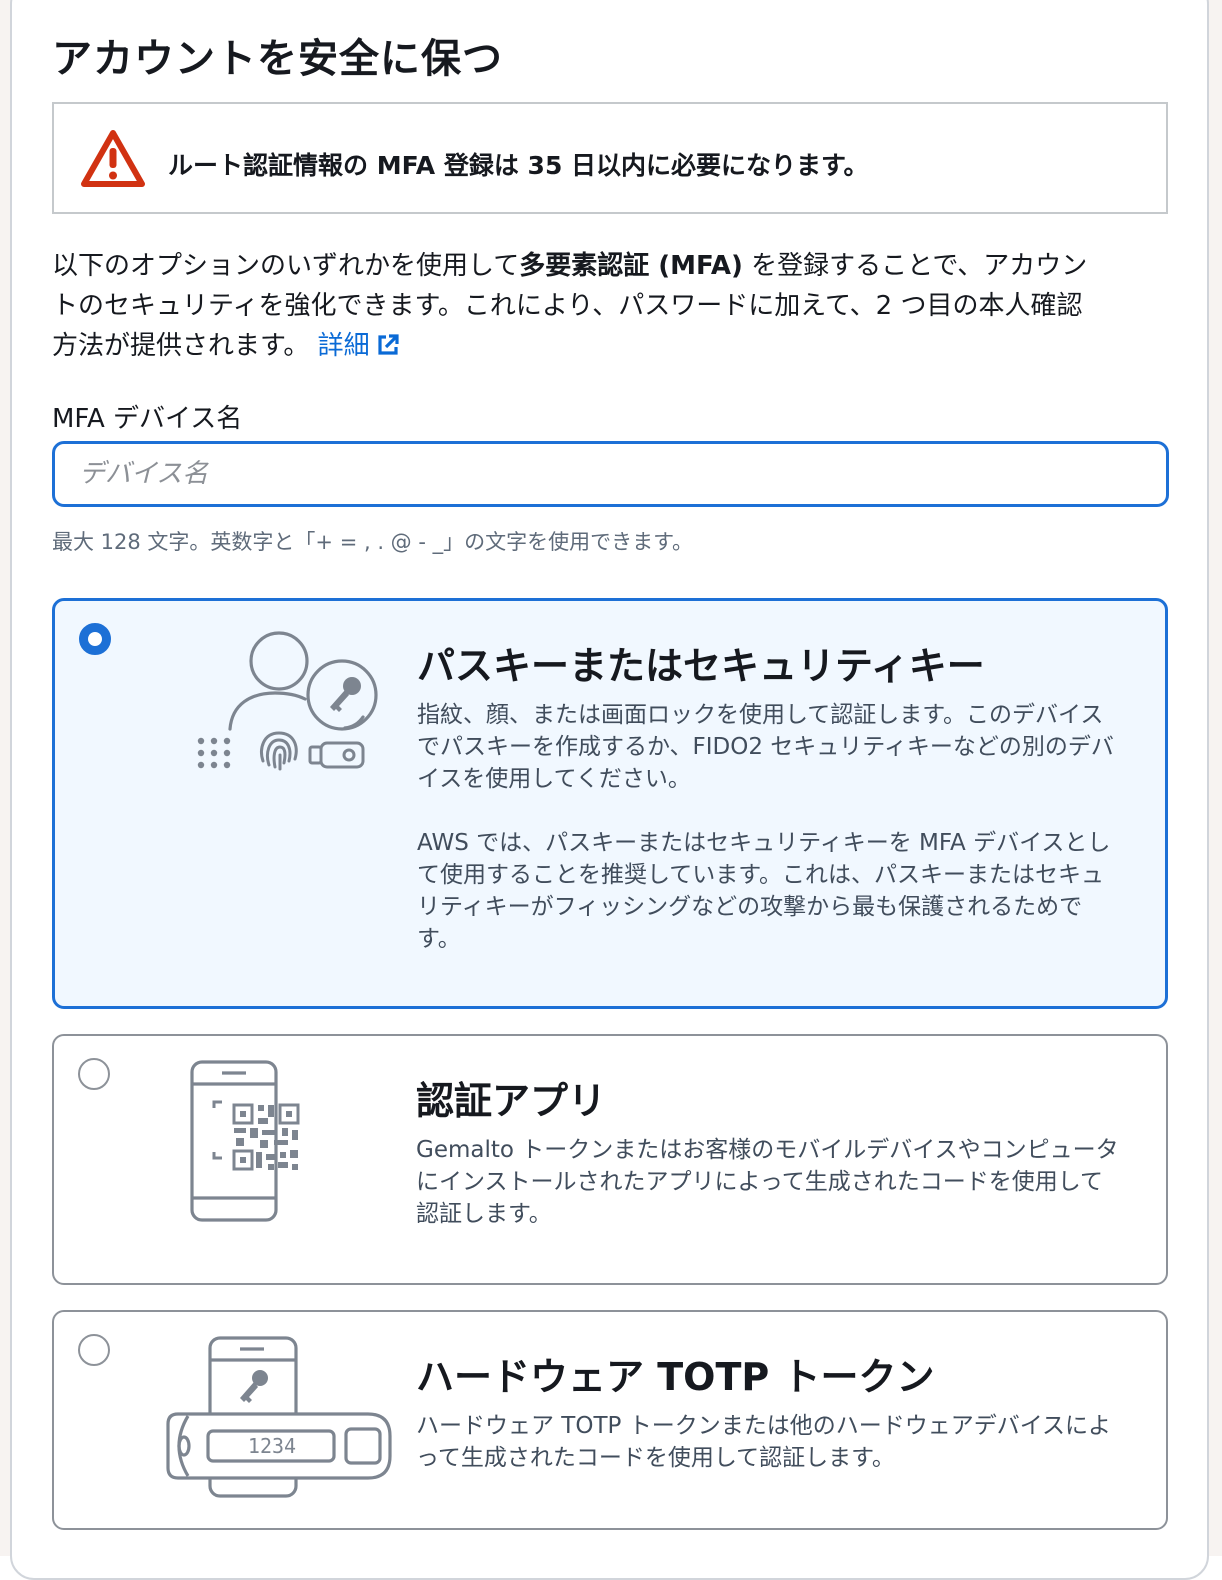  Describe the element at coordinates (750, 907) in the screenshot. I see `option-passkey-desc-line: リティキーがフィッシングなどの攻撃から最も保護されるためで` at that location.